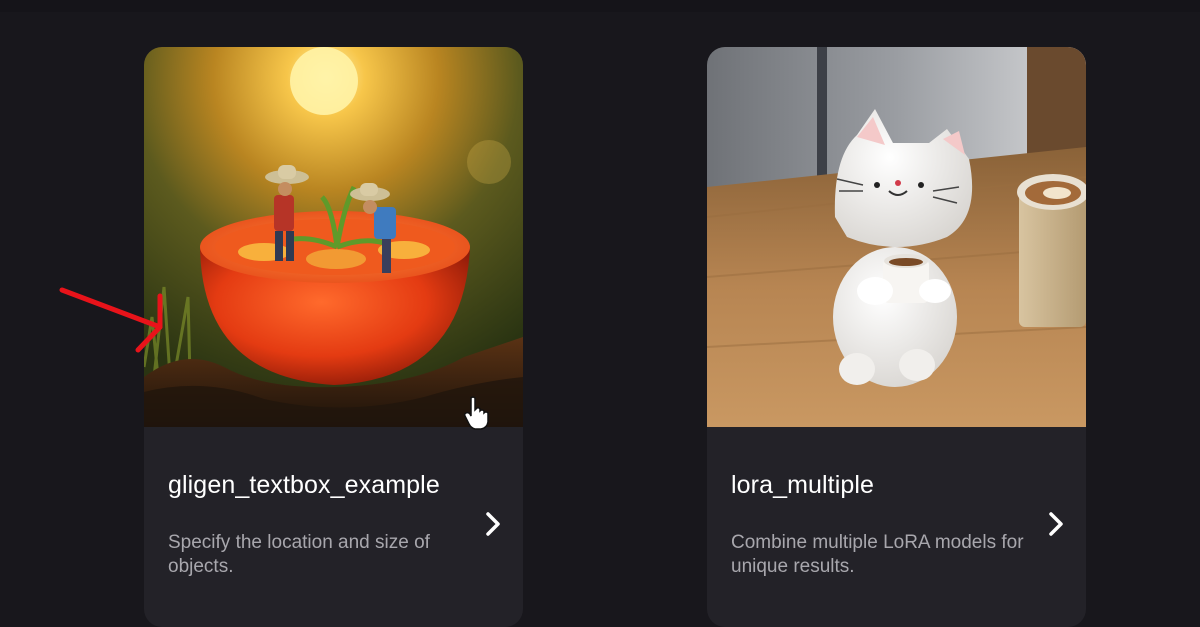  Describe the element at coordinates (802, 485) in the screenshot. I see `card-title: lora_multiple` at that location.